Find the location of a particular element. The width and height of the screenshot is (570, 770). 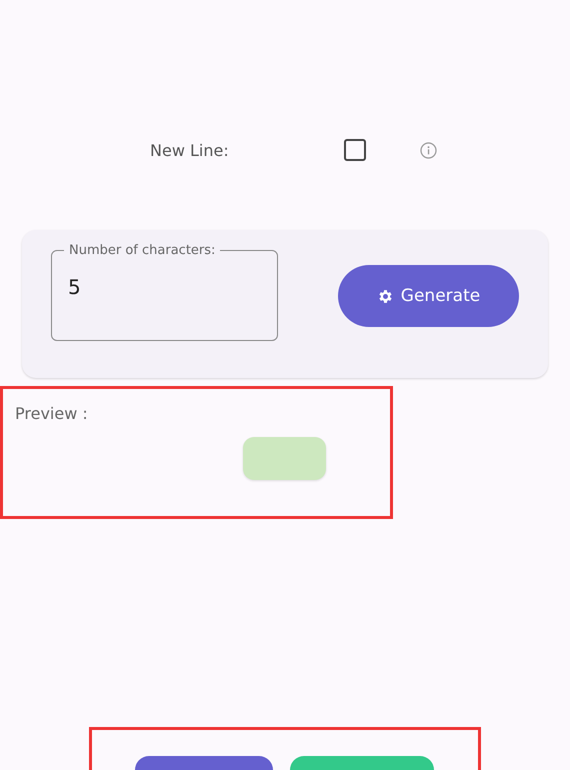

preview-label: Preview : is located at coordinates (51, 413).